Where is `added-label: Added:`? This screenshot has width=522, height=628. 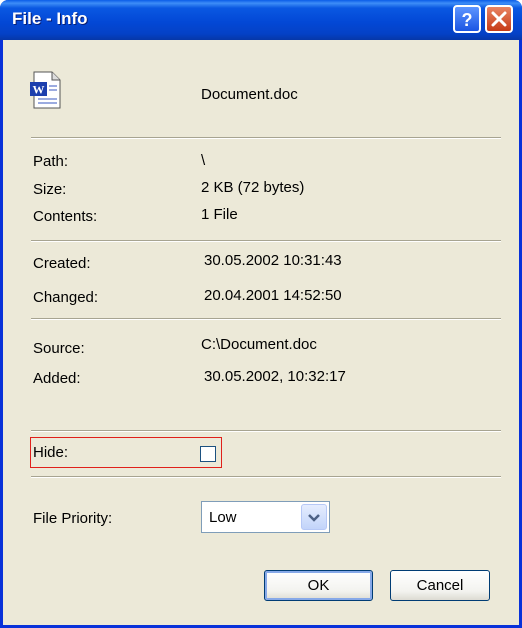 added-label: Added: is located at coordinates (57, 378).